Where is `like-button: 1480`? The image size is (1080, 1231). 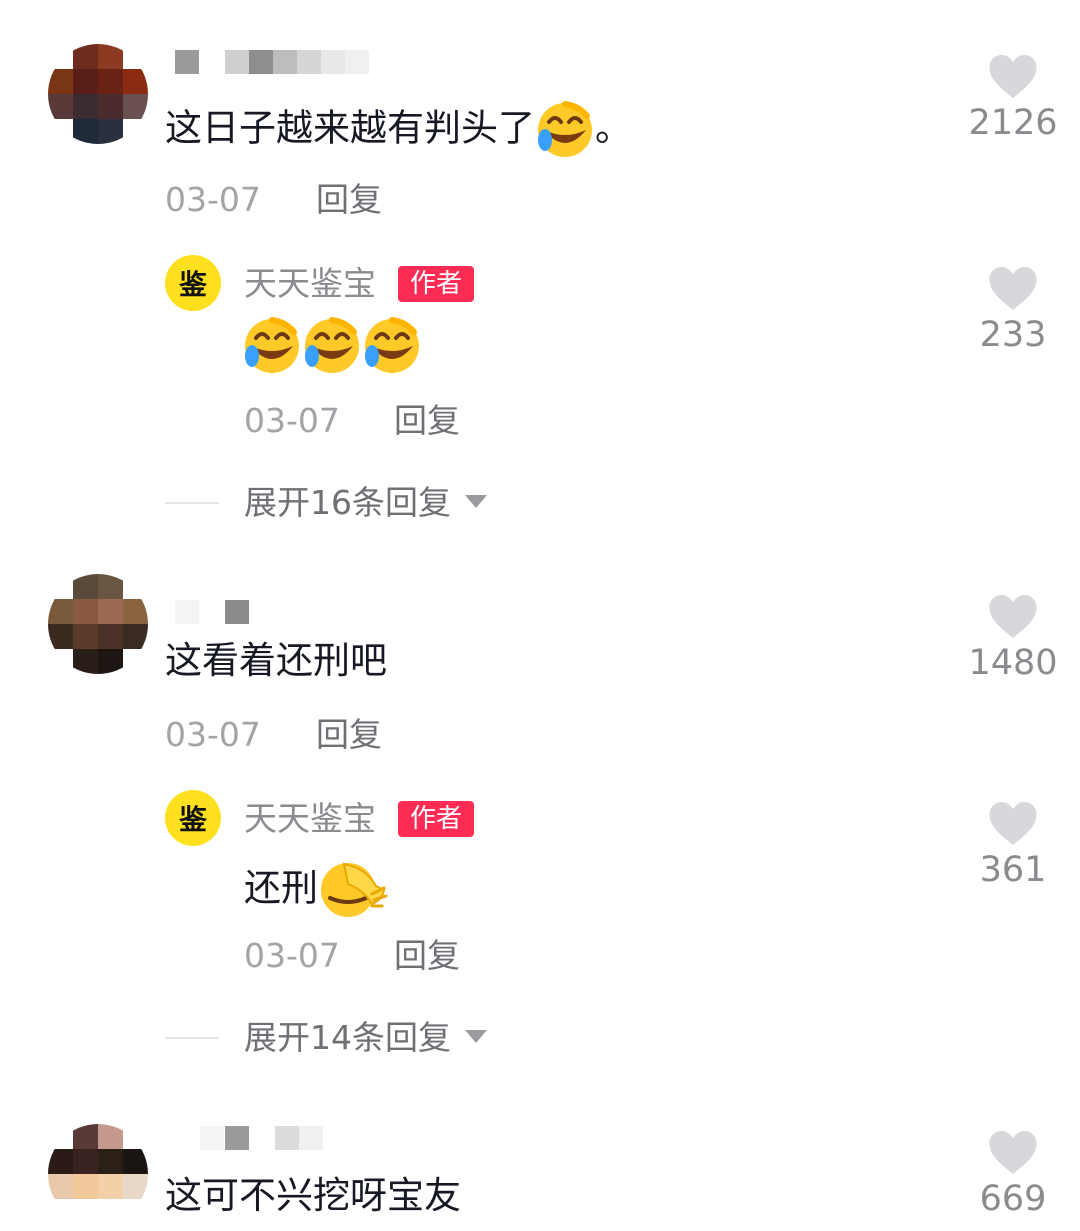 like-button: 1480 is located at coordinates (1013, 638).